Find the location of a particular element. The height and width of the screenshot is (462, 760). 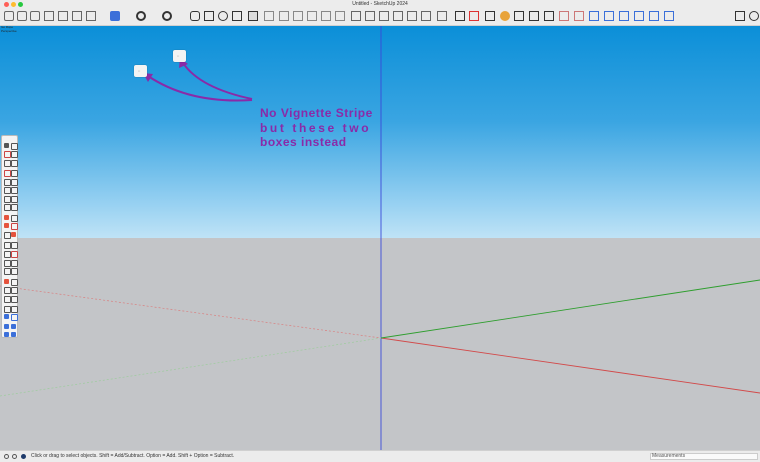

copy-icon is located at coordinates (63, 16).